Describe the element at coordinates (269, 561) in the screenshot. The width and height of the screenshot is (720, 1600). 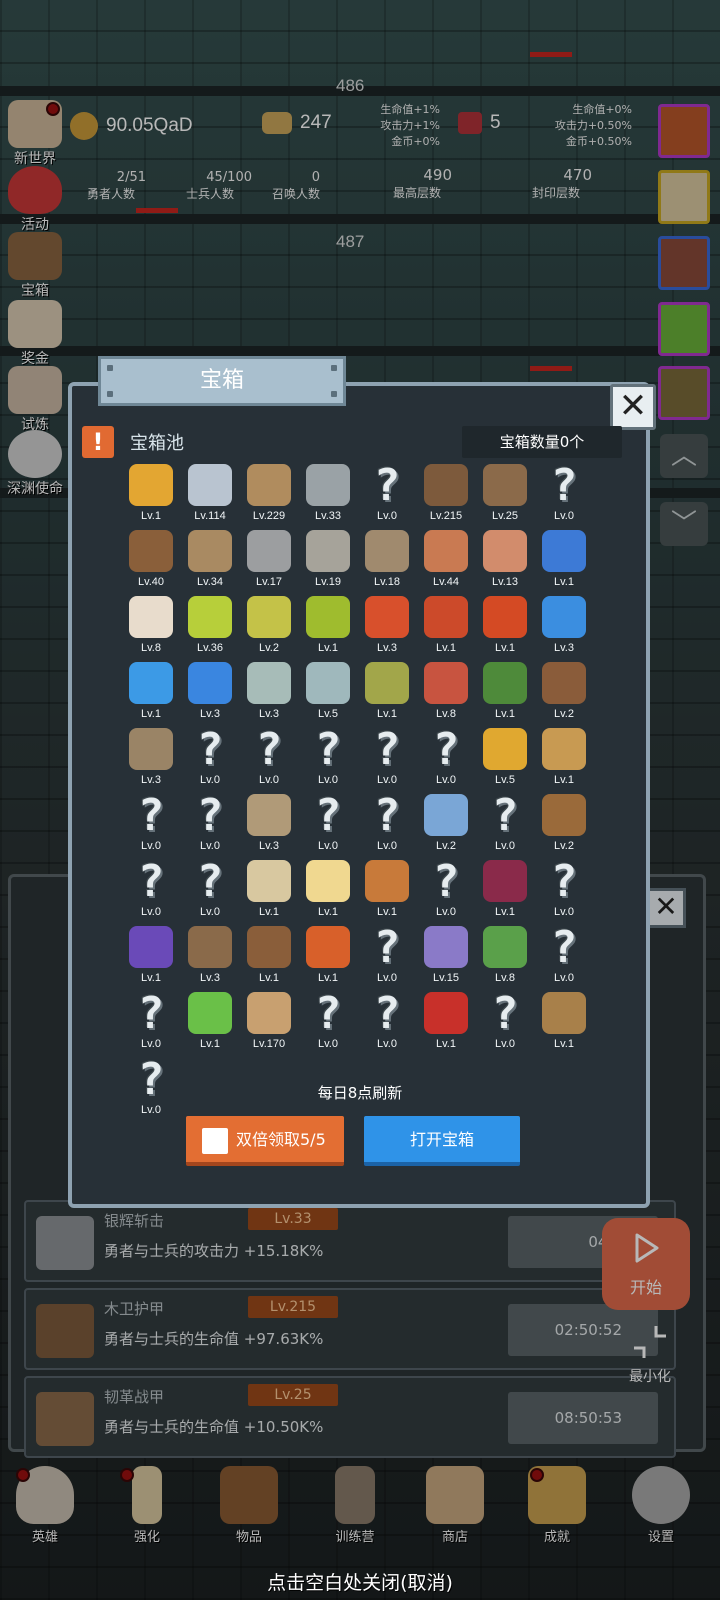
I see `chest-item: Lv.17` at that location.